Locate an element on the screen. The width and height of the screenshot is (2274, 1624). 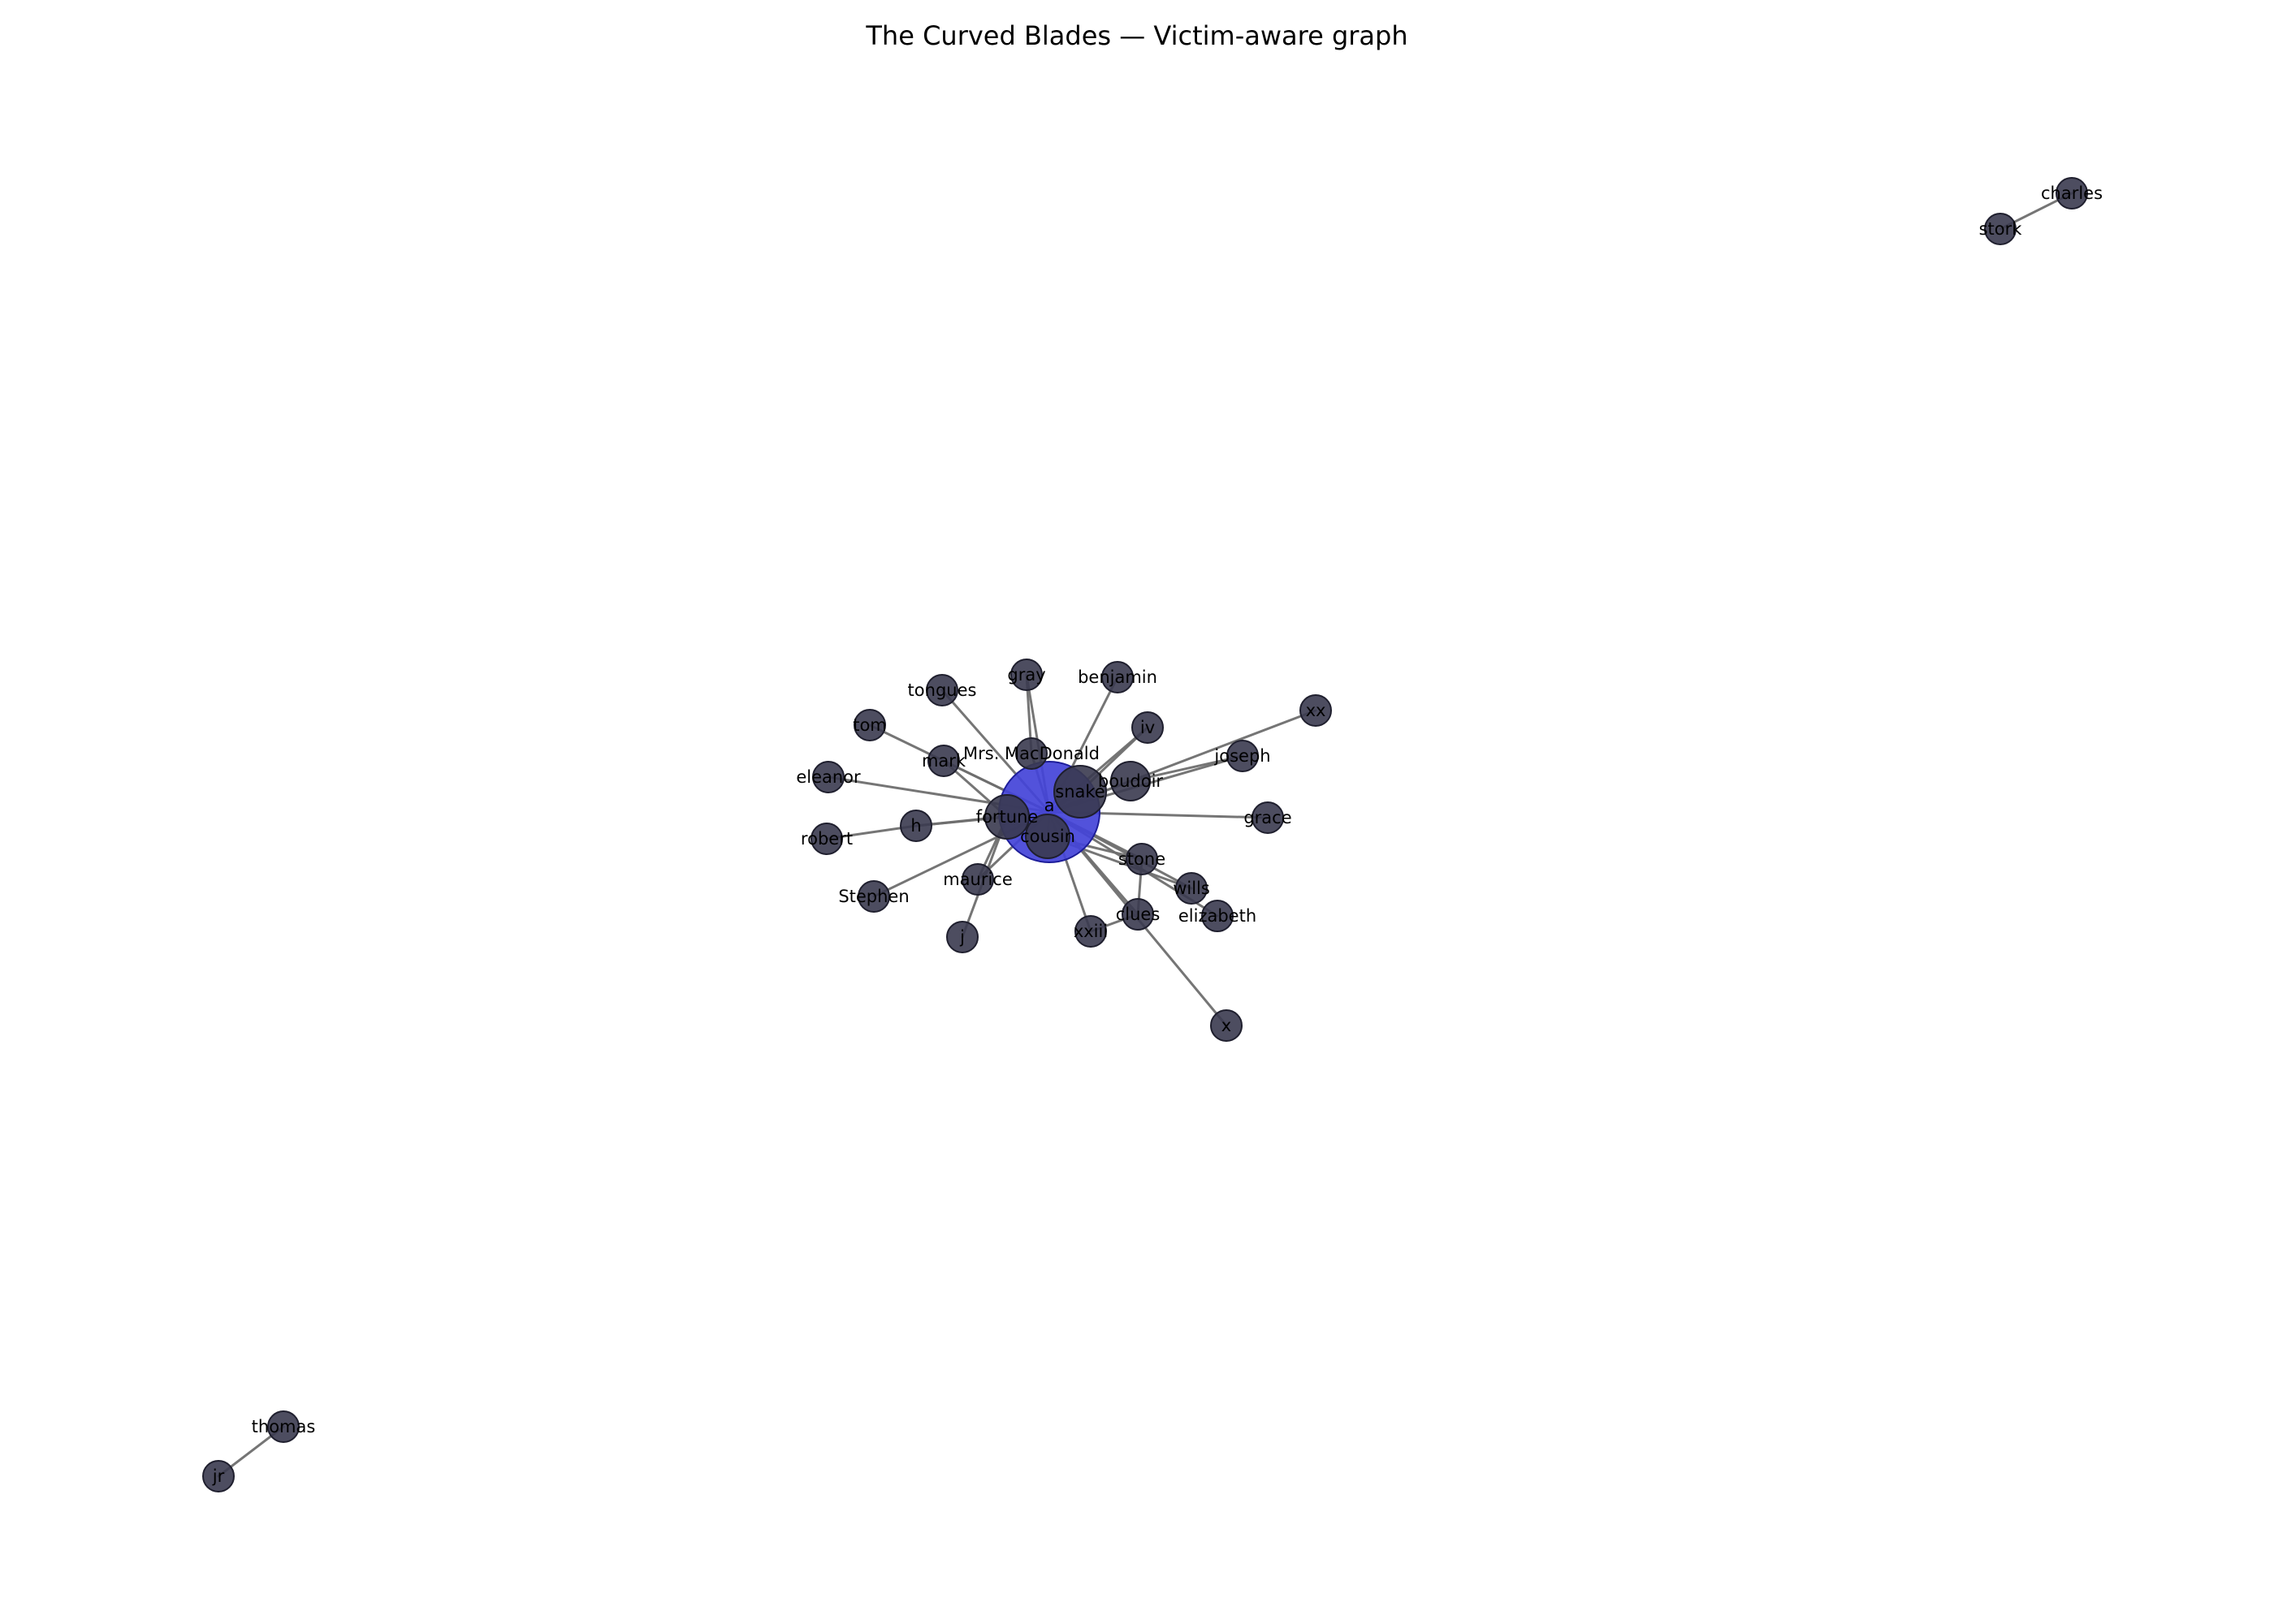
node-label-wills: wills is located at coordinates (1192, 888).